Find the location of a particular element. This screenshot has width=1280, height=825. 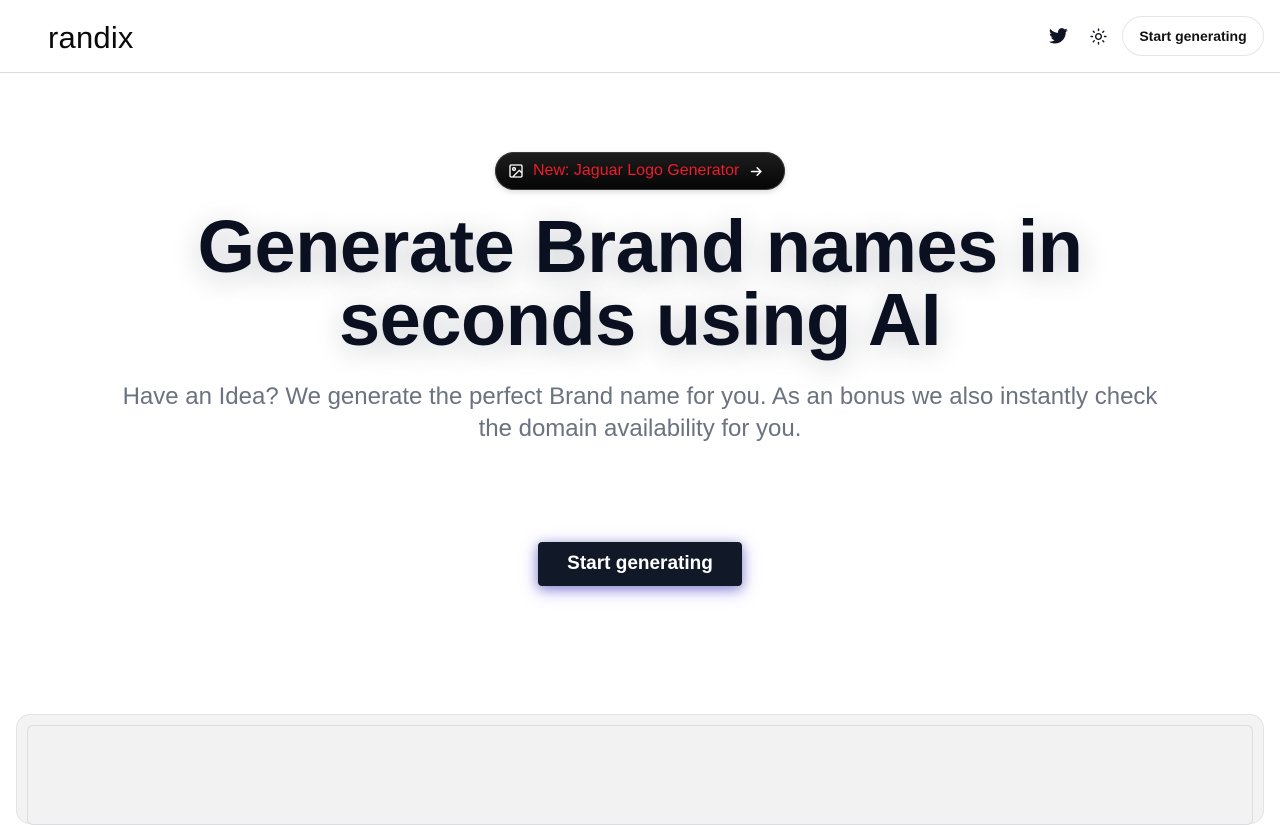

nav-start-generating-button: Start generating is located at coordinates (1193, 36).